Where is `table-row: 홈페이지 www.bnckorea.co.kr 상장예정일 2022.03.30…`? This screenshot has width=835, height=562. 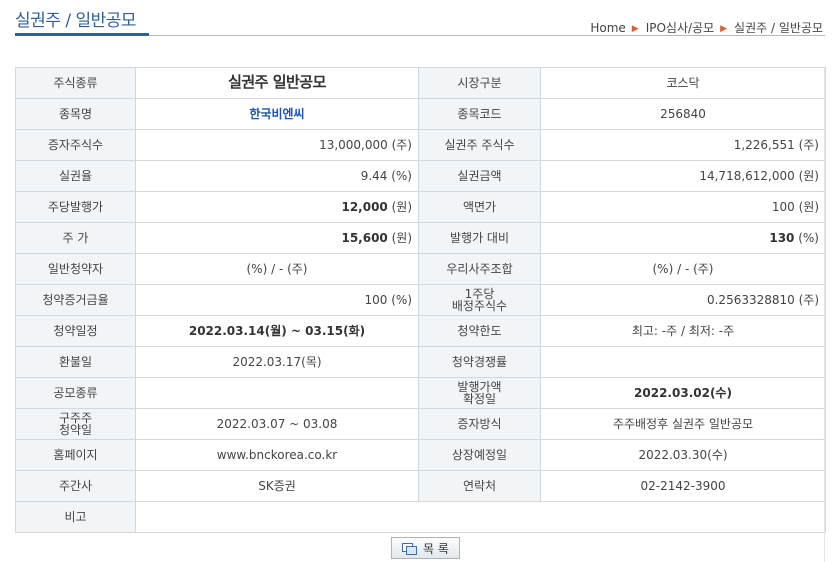 table-row: 홈페이지 www.bnckorea.co.kr 상장예정일 2022.03.30… is located at coordinates (420, 455).